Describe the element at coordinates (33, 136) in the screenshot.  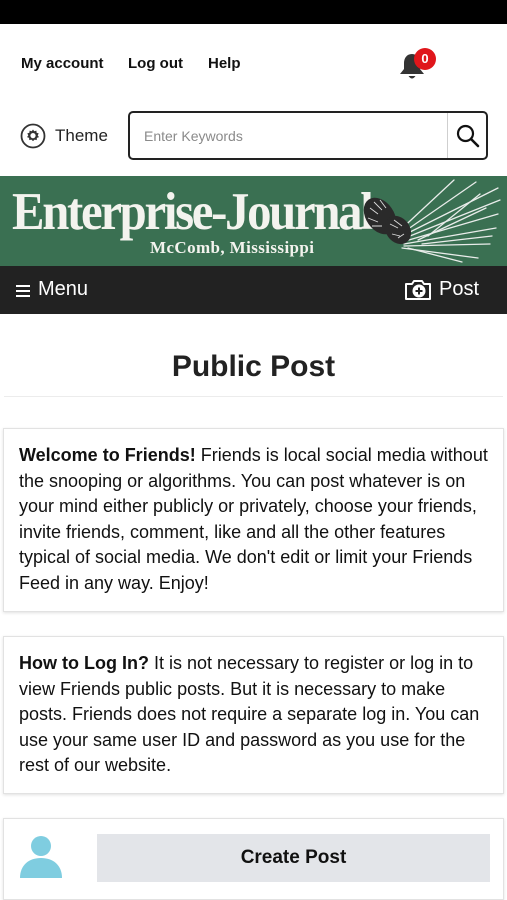
I see `gear-icon` at that location.